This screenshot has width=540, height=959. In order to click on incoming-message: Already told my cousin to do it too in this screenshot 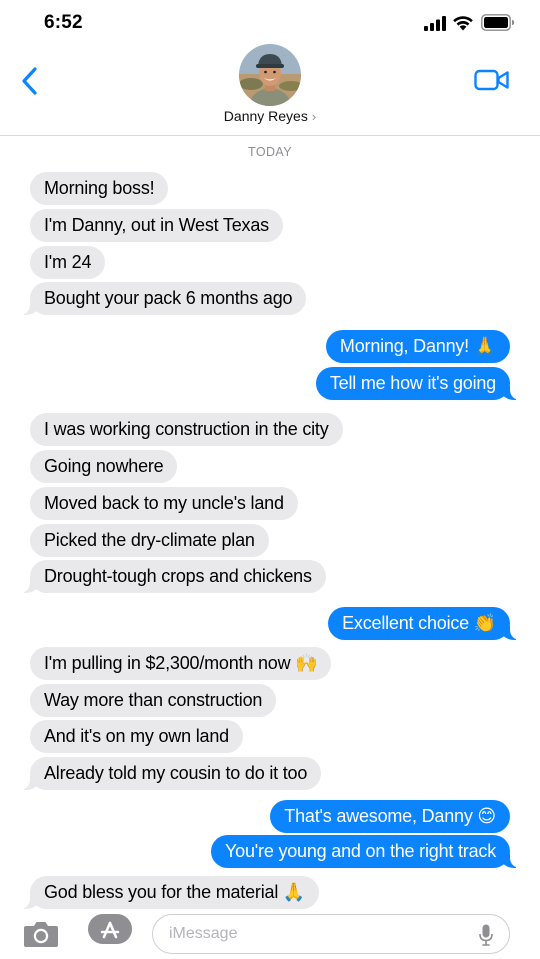, I will do `click(170, 773)`.